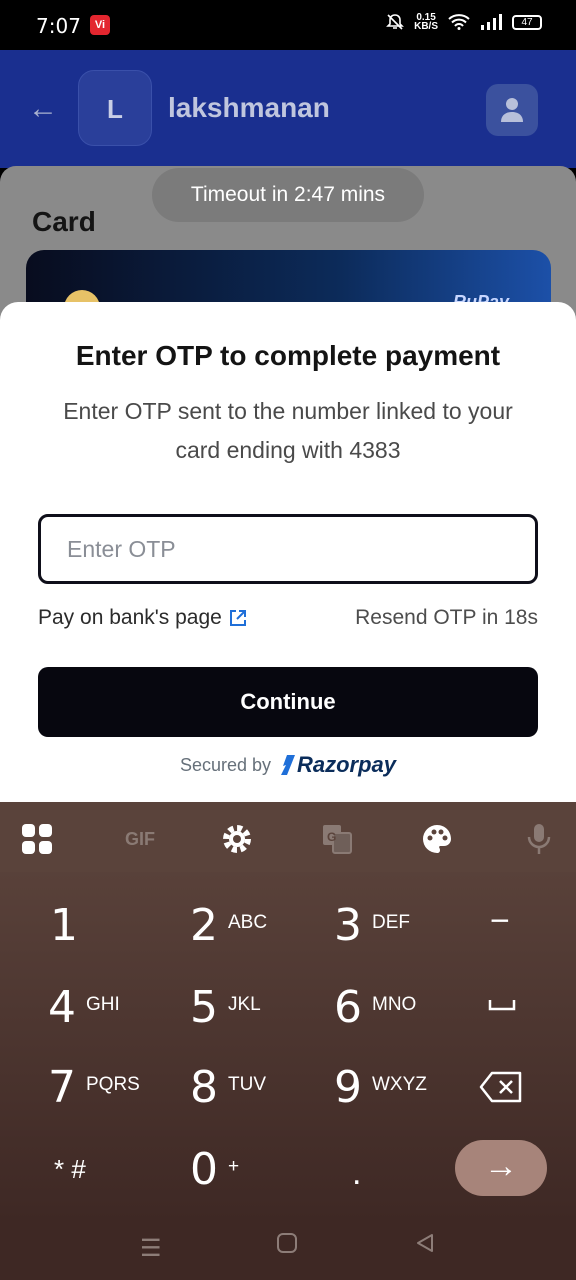 Image resolution: width=576 pixels, height=1280 pixels. Describe the element at coordinates (151, 1248) in the screenshot. I see `recents-icon: ☰` at that location.